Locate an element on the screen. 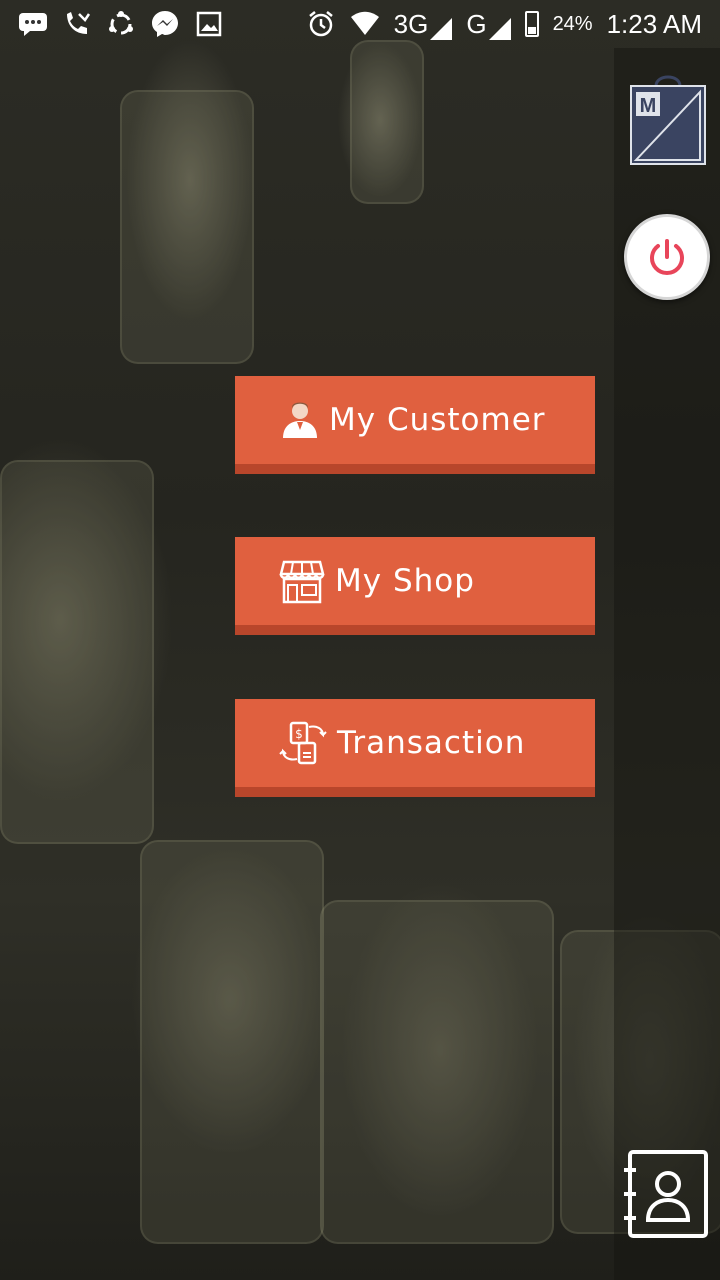 This screenshot has width=720, height=1280. sync-icon is located at coordinates (121, 24).